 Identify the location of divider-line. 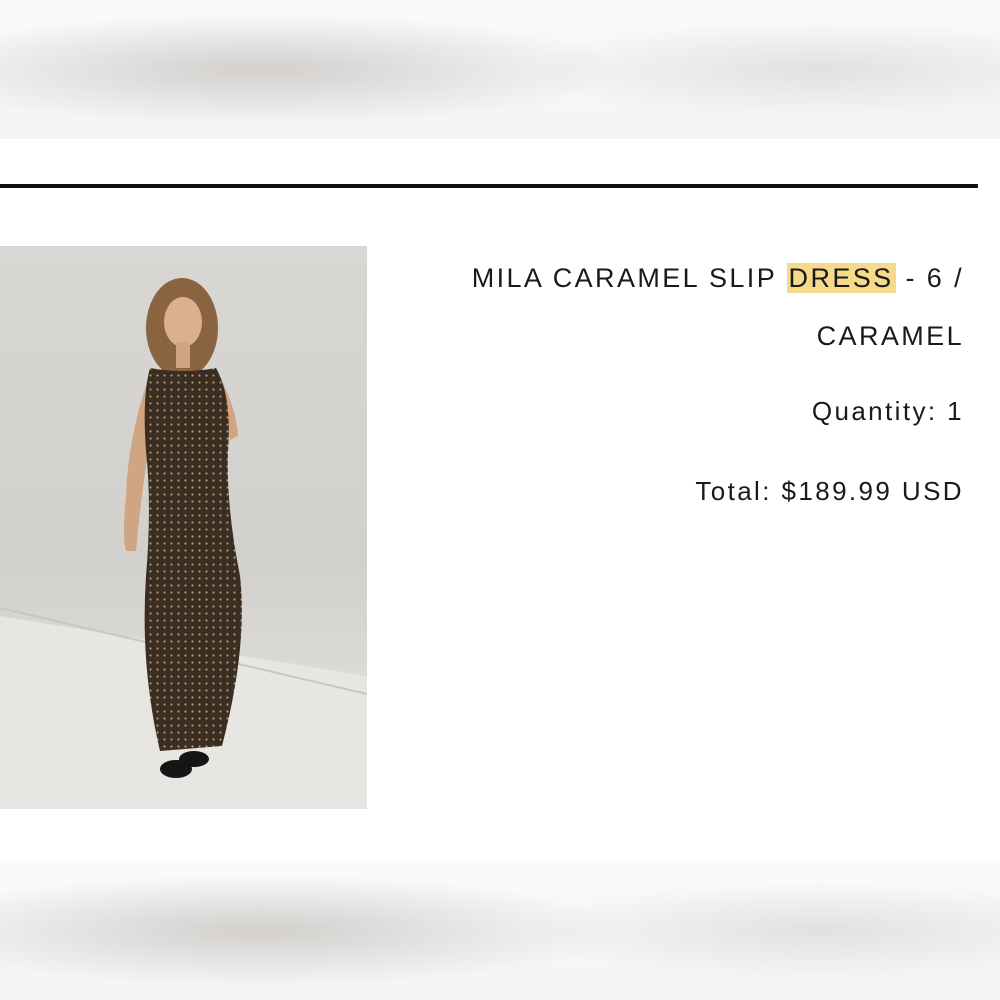
(489, 186).